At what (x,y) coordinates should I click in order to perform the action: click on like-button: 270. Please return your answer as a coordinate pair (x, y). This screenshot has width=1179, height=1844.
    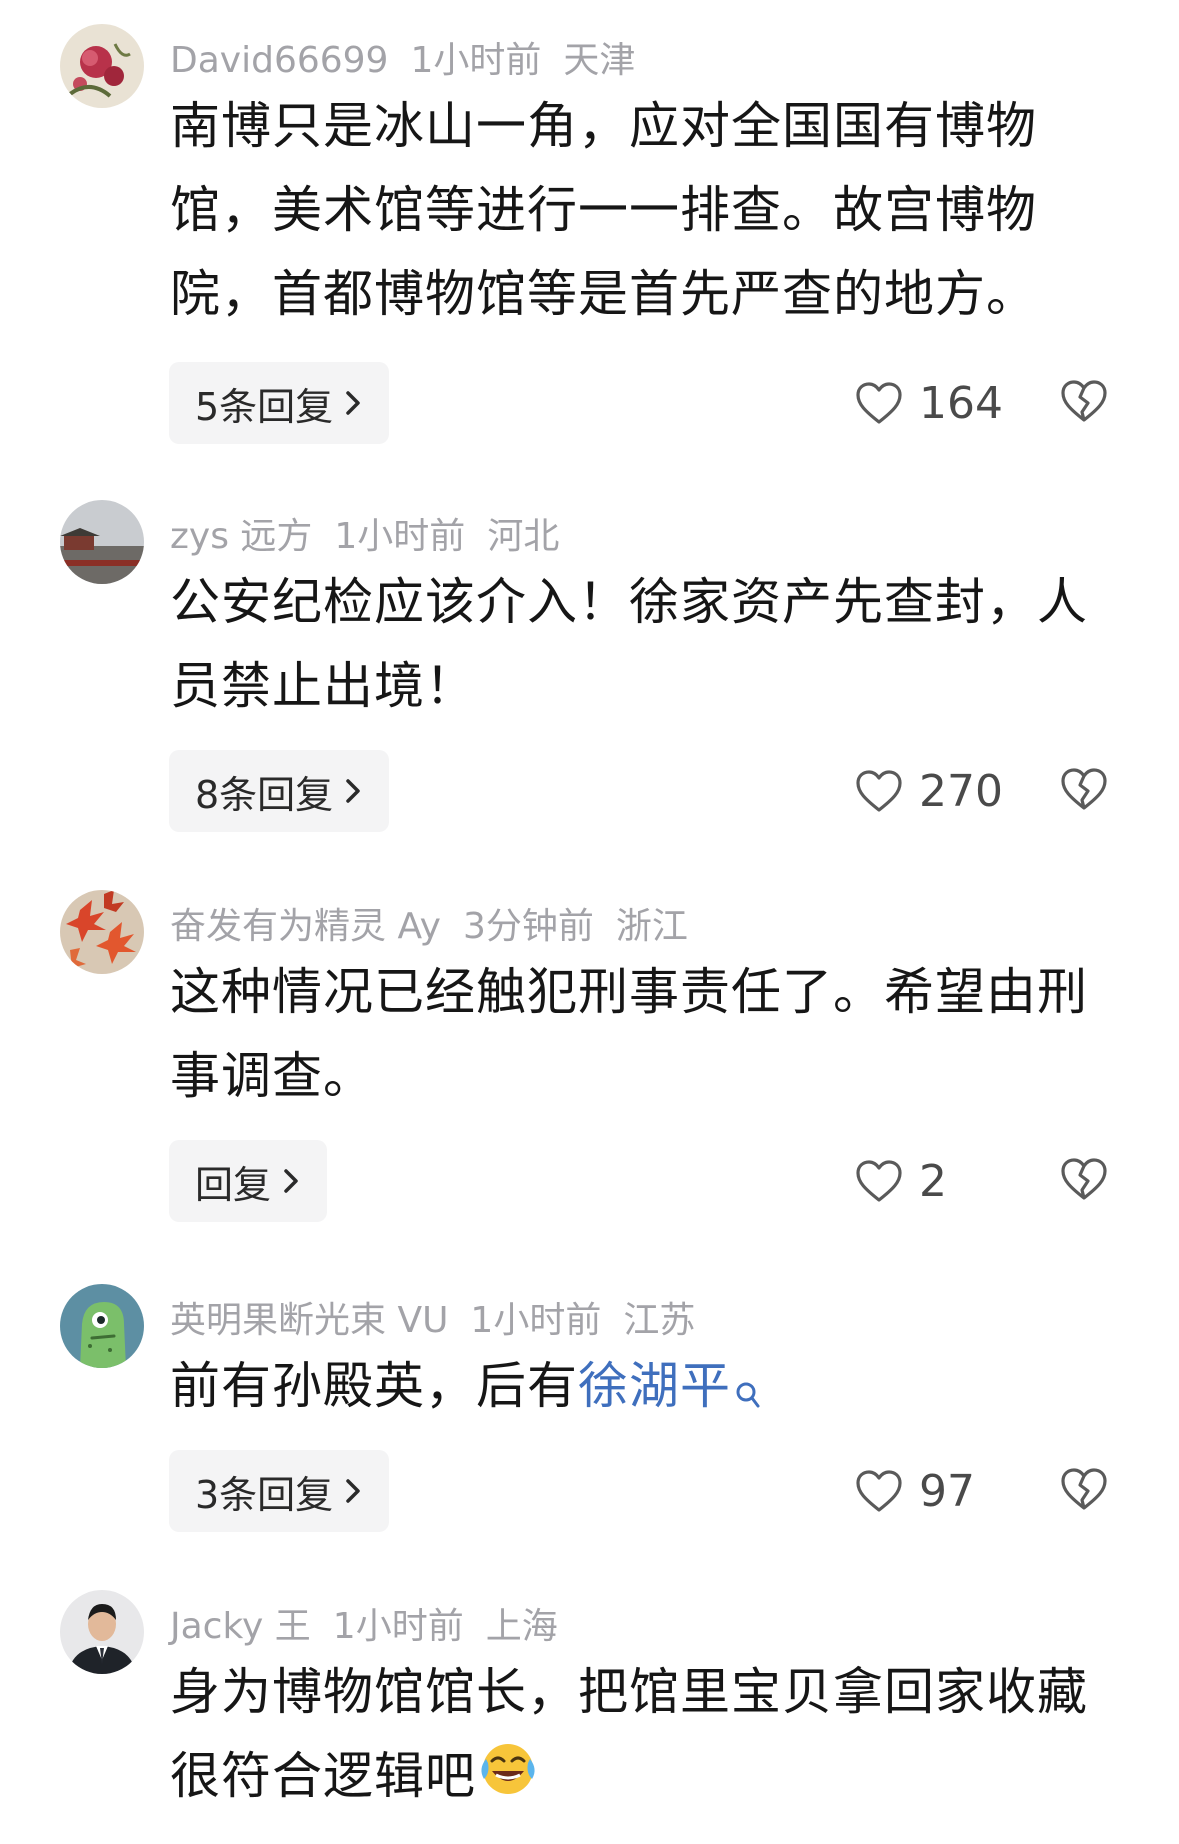
    Looking at the image, I should click on (929, 791).